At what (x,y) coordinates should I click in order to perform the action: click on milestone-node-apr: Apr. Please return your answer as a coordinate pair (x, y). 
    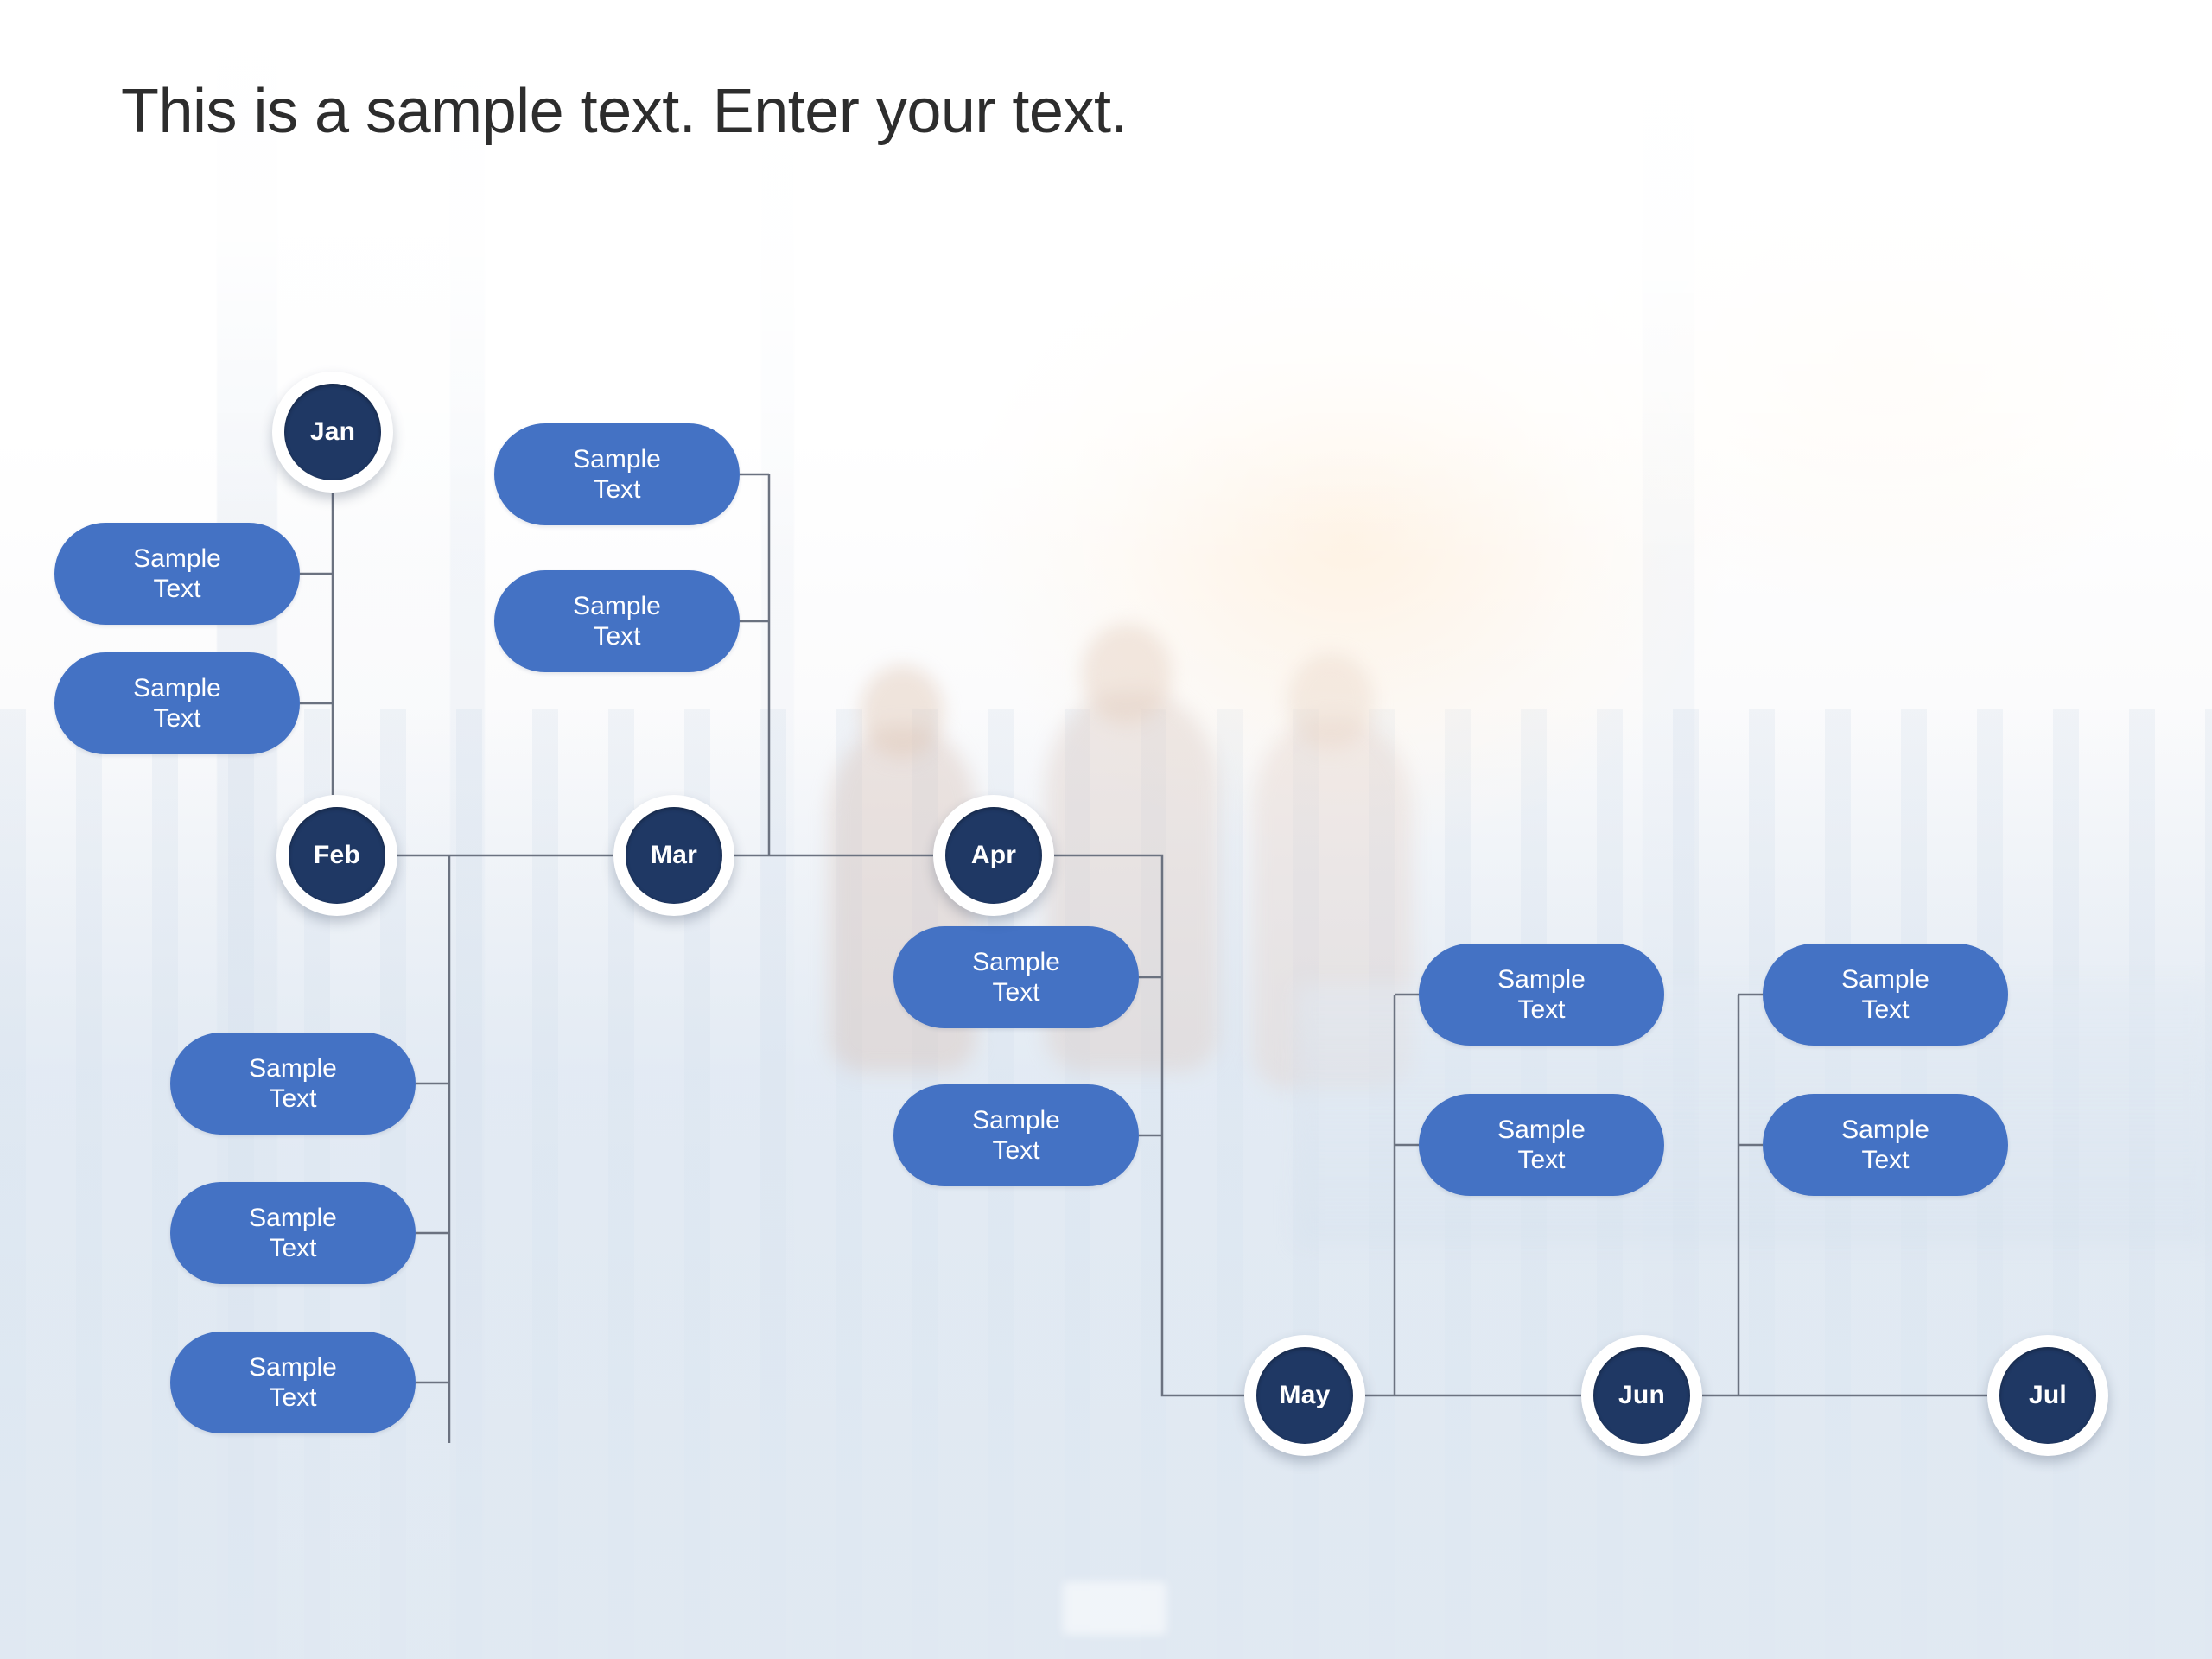
    Looking at the image, I should click on (994, 855).